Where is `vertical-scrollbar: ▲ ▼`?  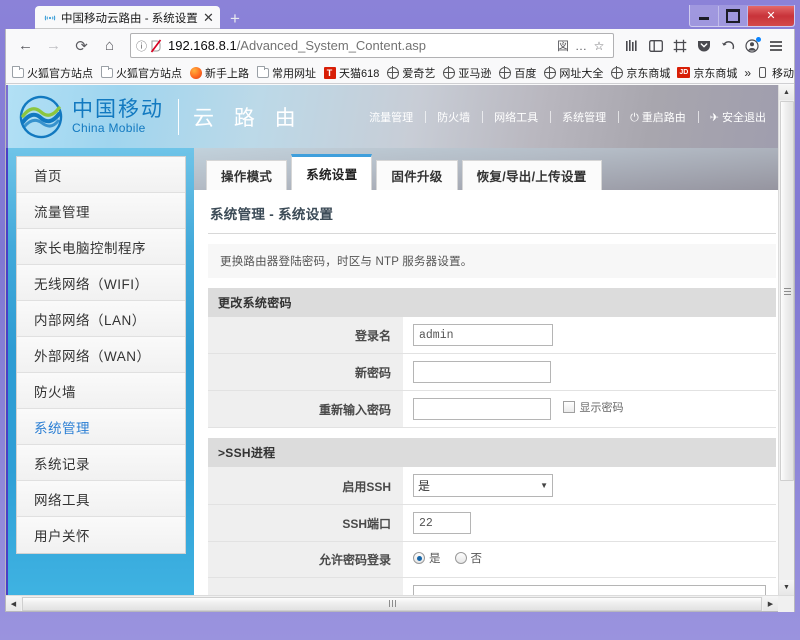
vertical-scrollbar: ▲ ▼ is located at coordinates (786, 340).